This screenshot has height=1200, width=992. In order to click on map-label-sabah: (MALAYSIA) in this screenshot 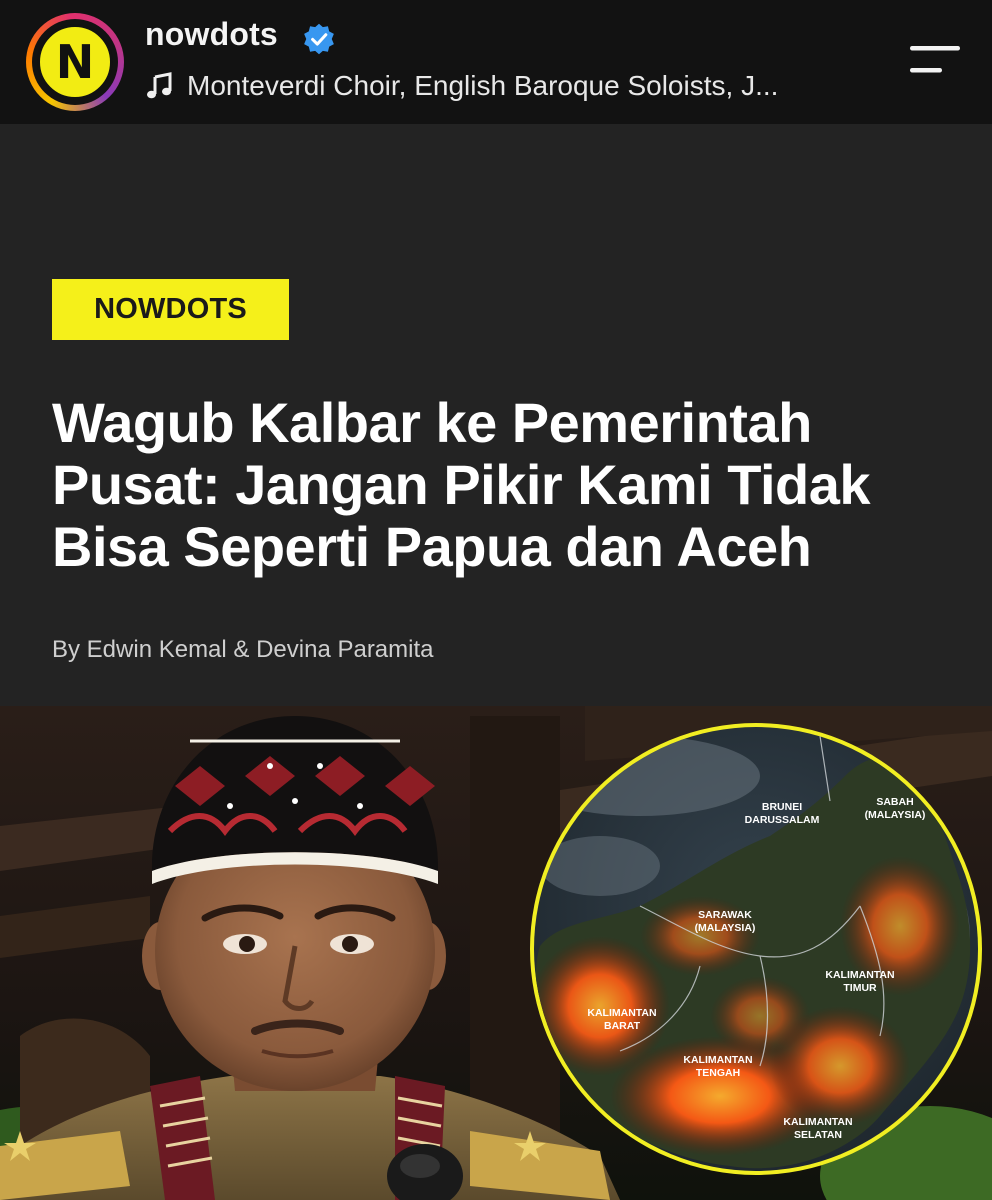, I will do `click(895, 815)`.